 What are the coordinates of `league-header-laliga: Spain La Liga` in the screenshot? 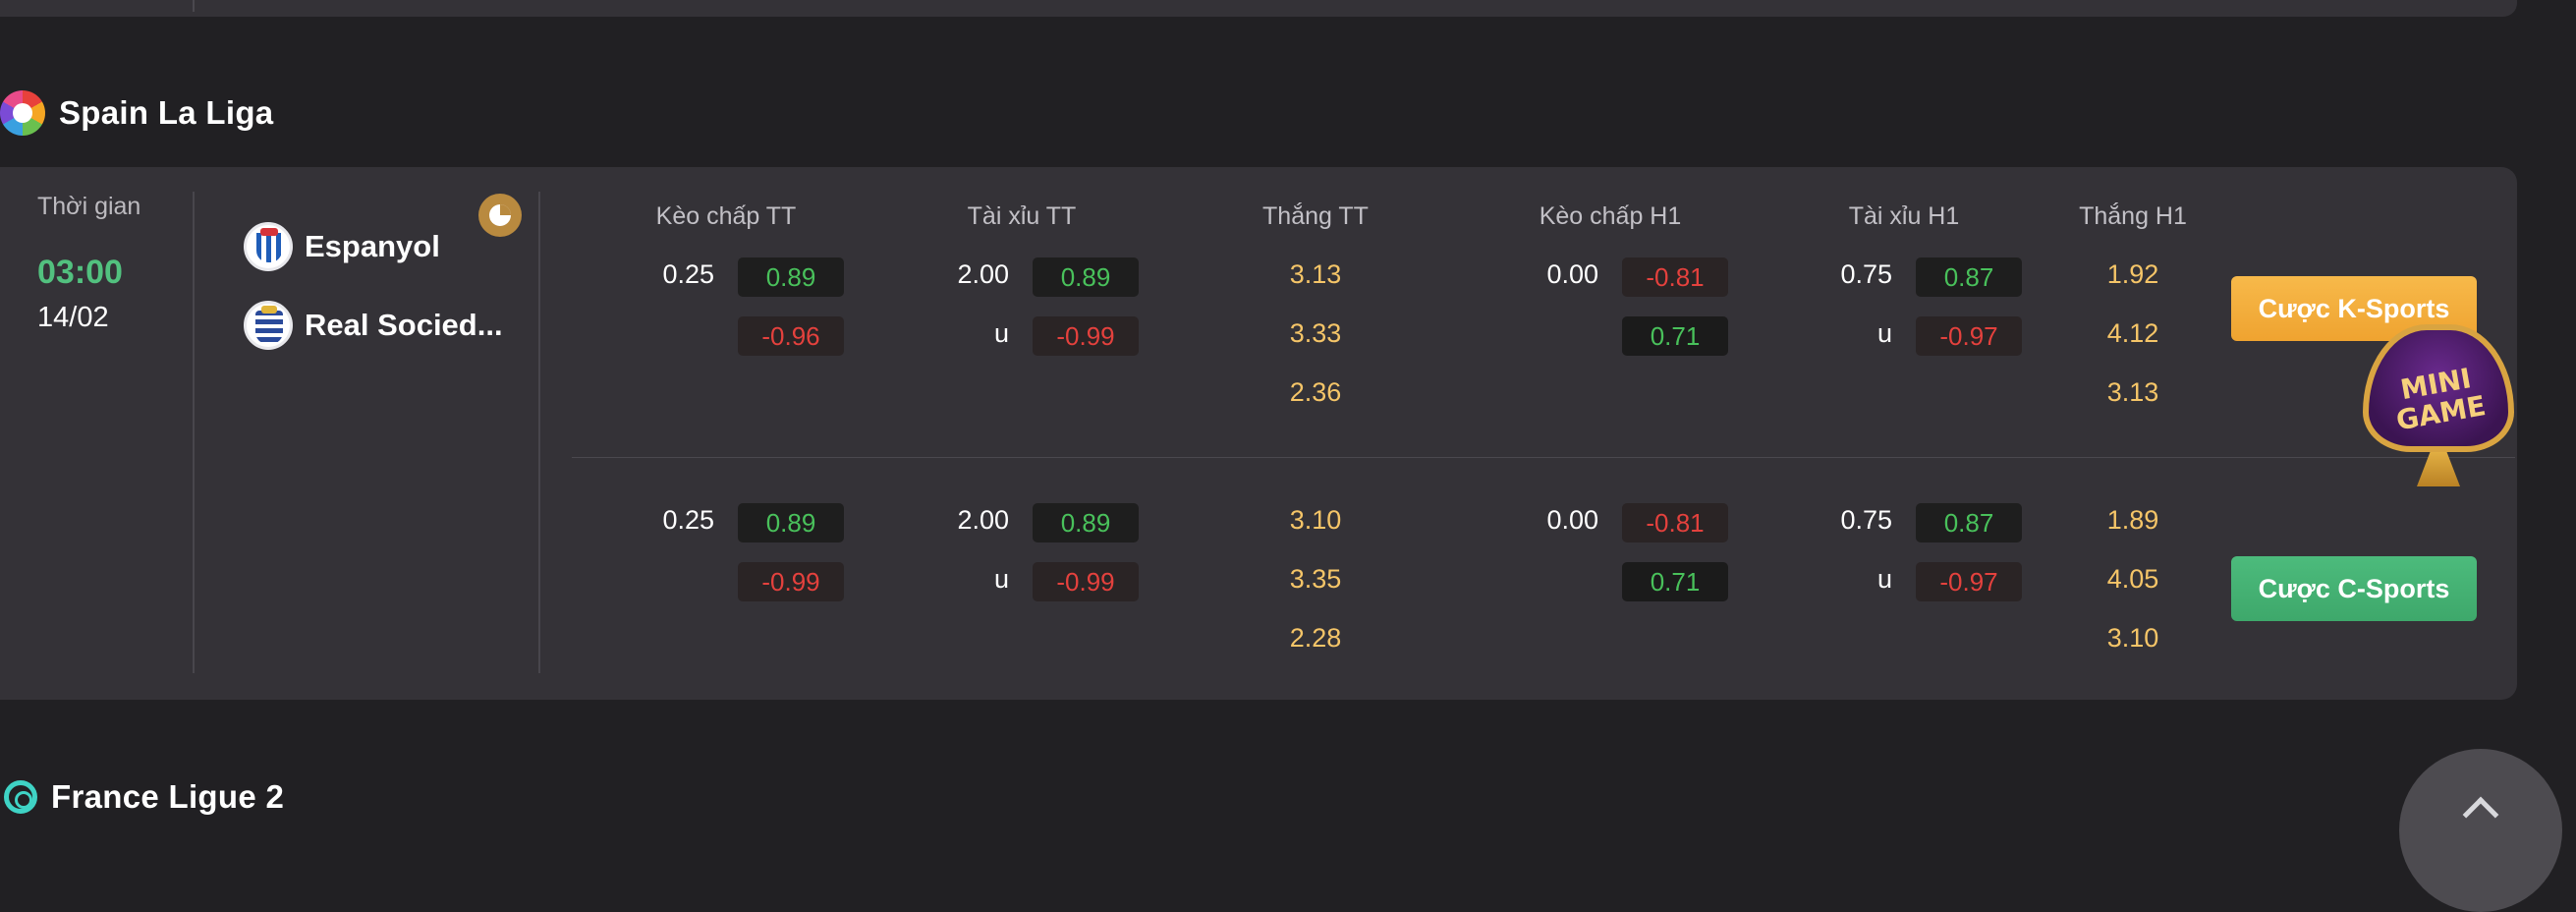 It's located at (136, 113).